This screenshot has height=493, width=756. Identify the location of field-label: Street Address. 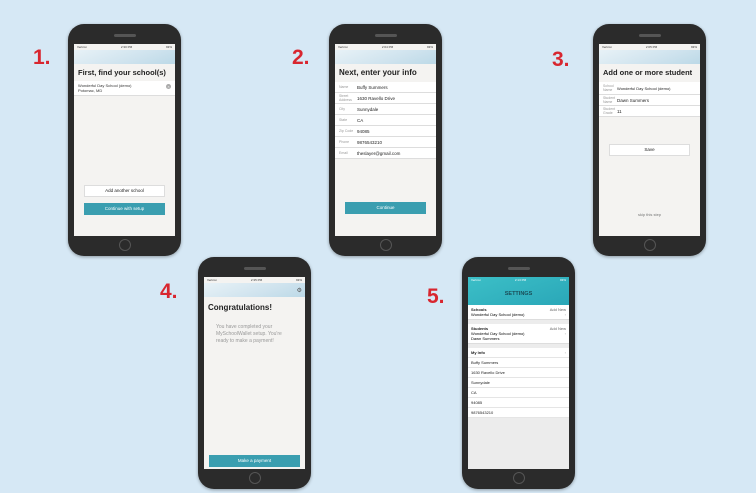
(345, 98).